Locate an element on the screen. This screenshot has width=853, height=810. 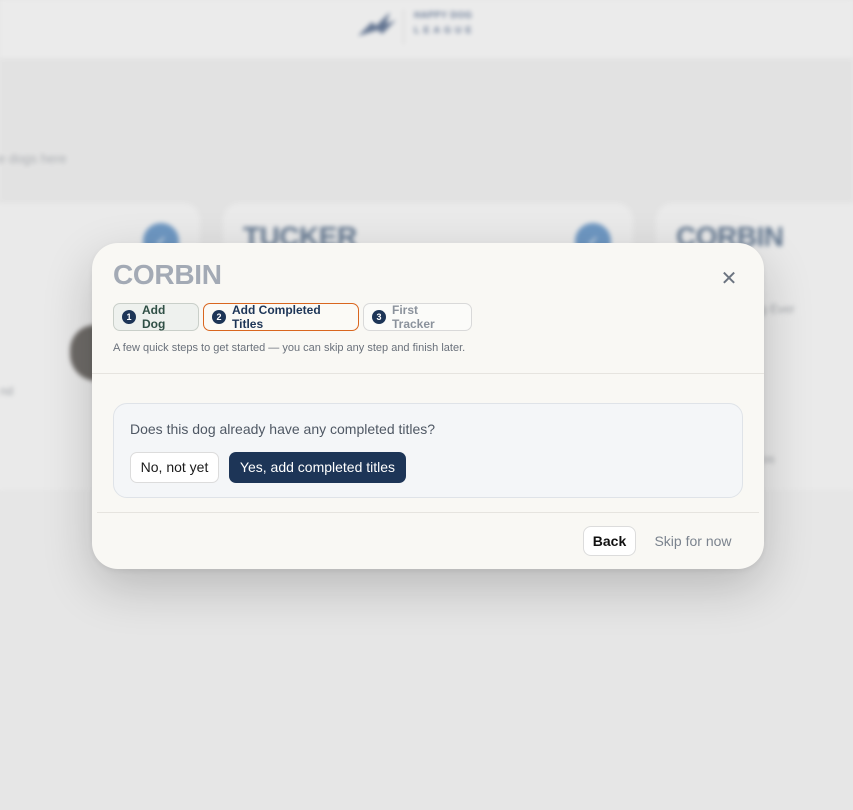
back-button: Back is located at coordinates (609, 541).